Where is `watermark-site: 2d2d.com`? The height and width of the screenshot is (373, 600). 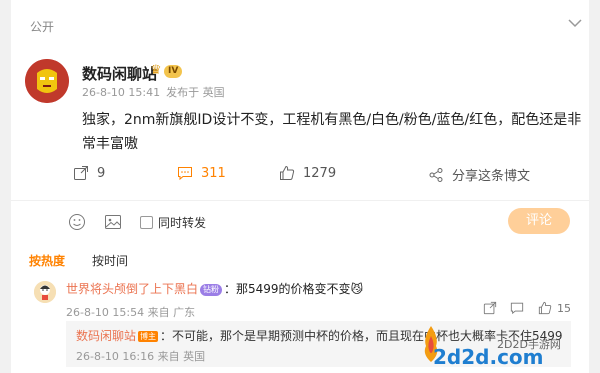 watermark-site: 2d2d.com is located at coordinates (488, 357).